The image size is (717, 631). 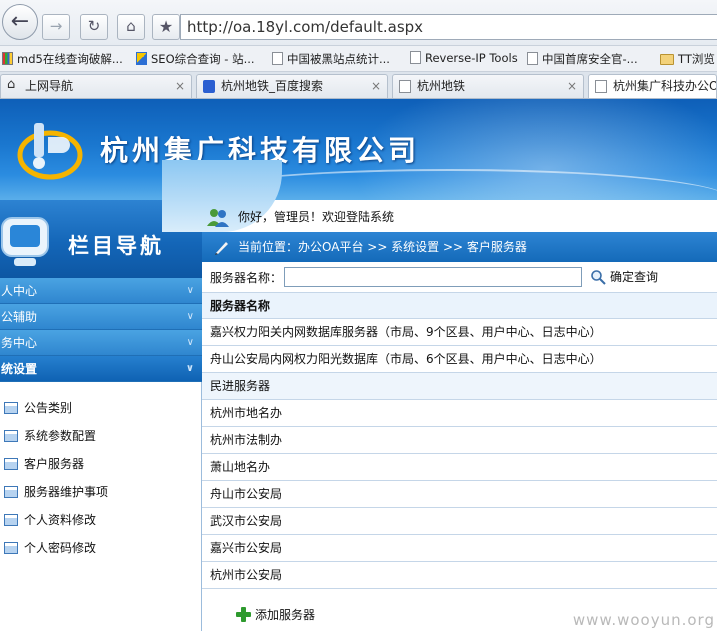 What do you see at coordinates (459, 521) in the screenshot?
I see `table-row: 武汉市公安局` at bounding box center [459, 521].